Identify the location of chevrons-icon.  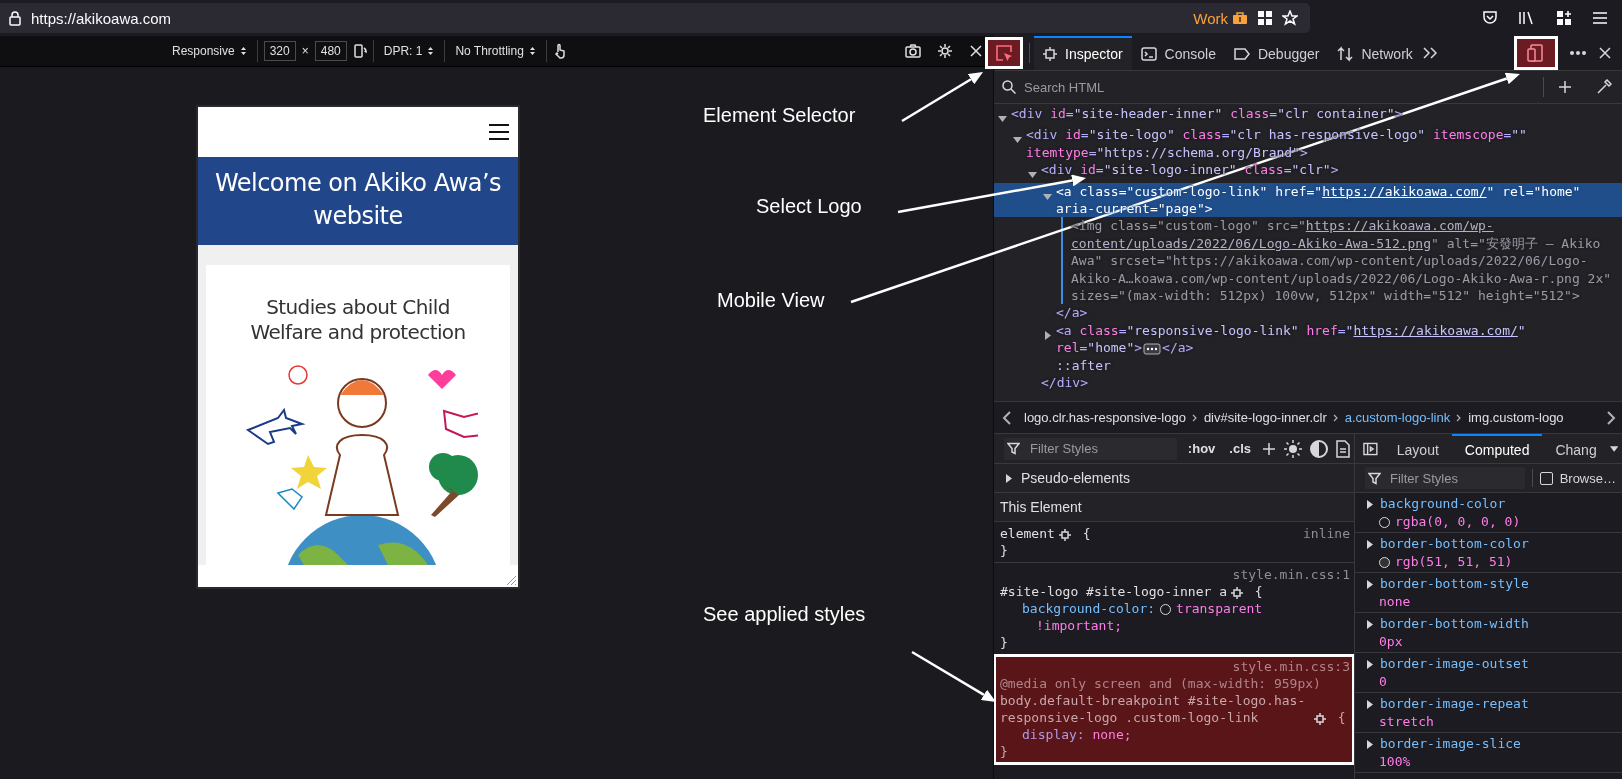
(1429, 53).